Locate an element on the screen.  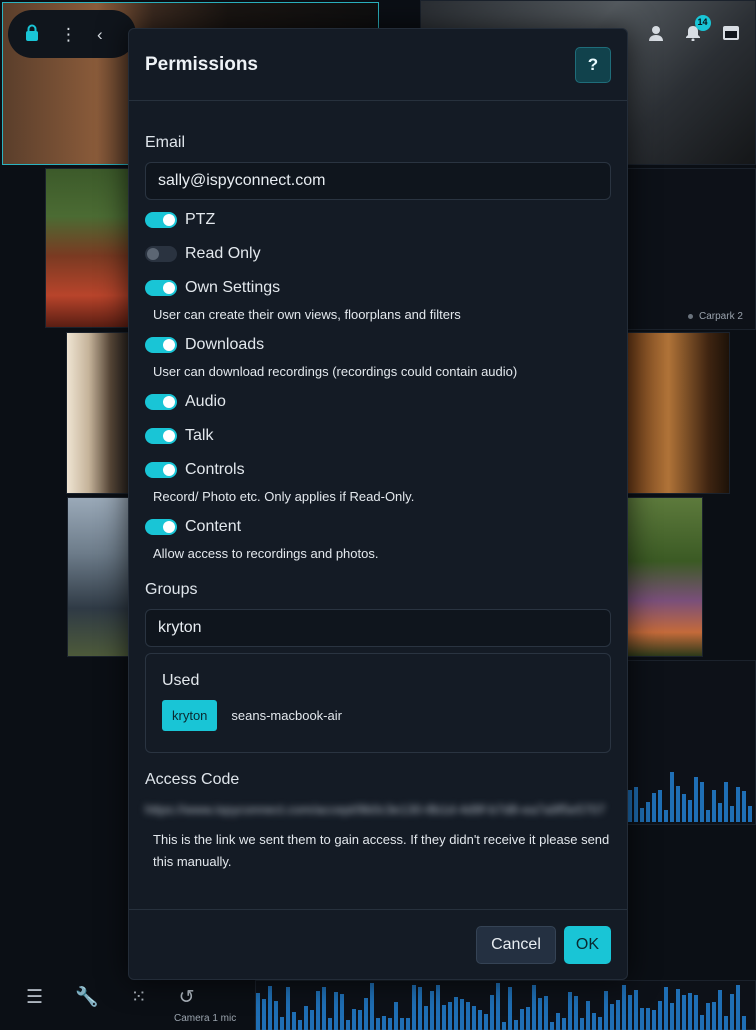
permission-label: Own Settings is located at coordinates (233, 287).